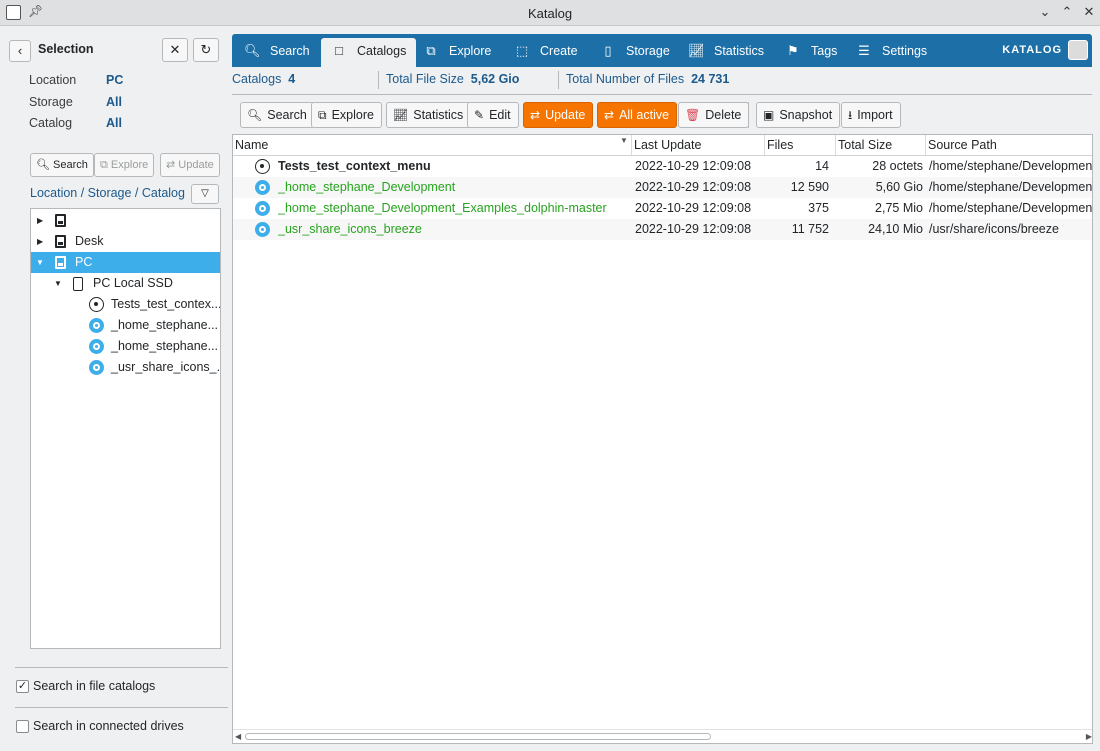 This screenshot has width=1100, height=751. What do you see at coordinates (51, 102) in the screenshot?
I see `storage-key: Storage` at bounding box center [51, 102].